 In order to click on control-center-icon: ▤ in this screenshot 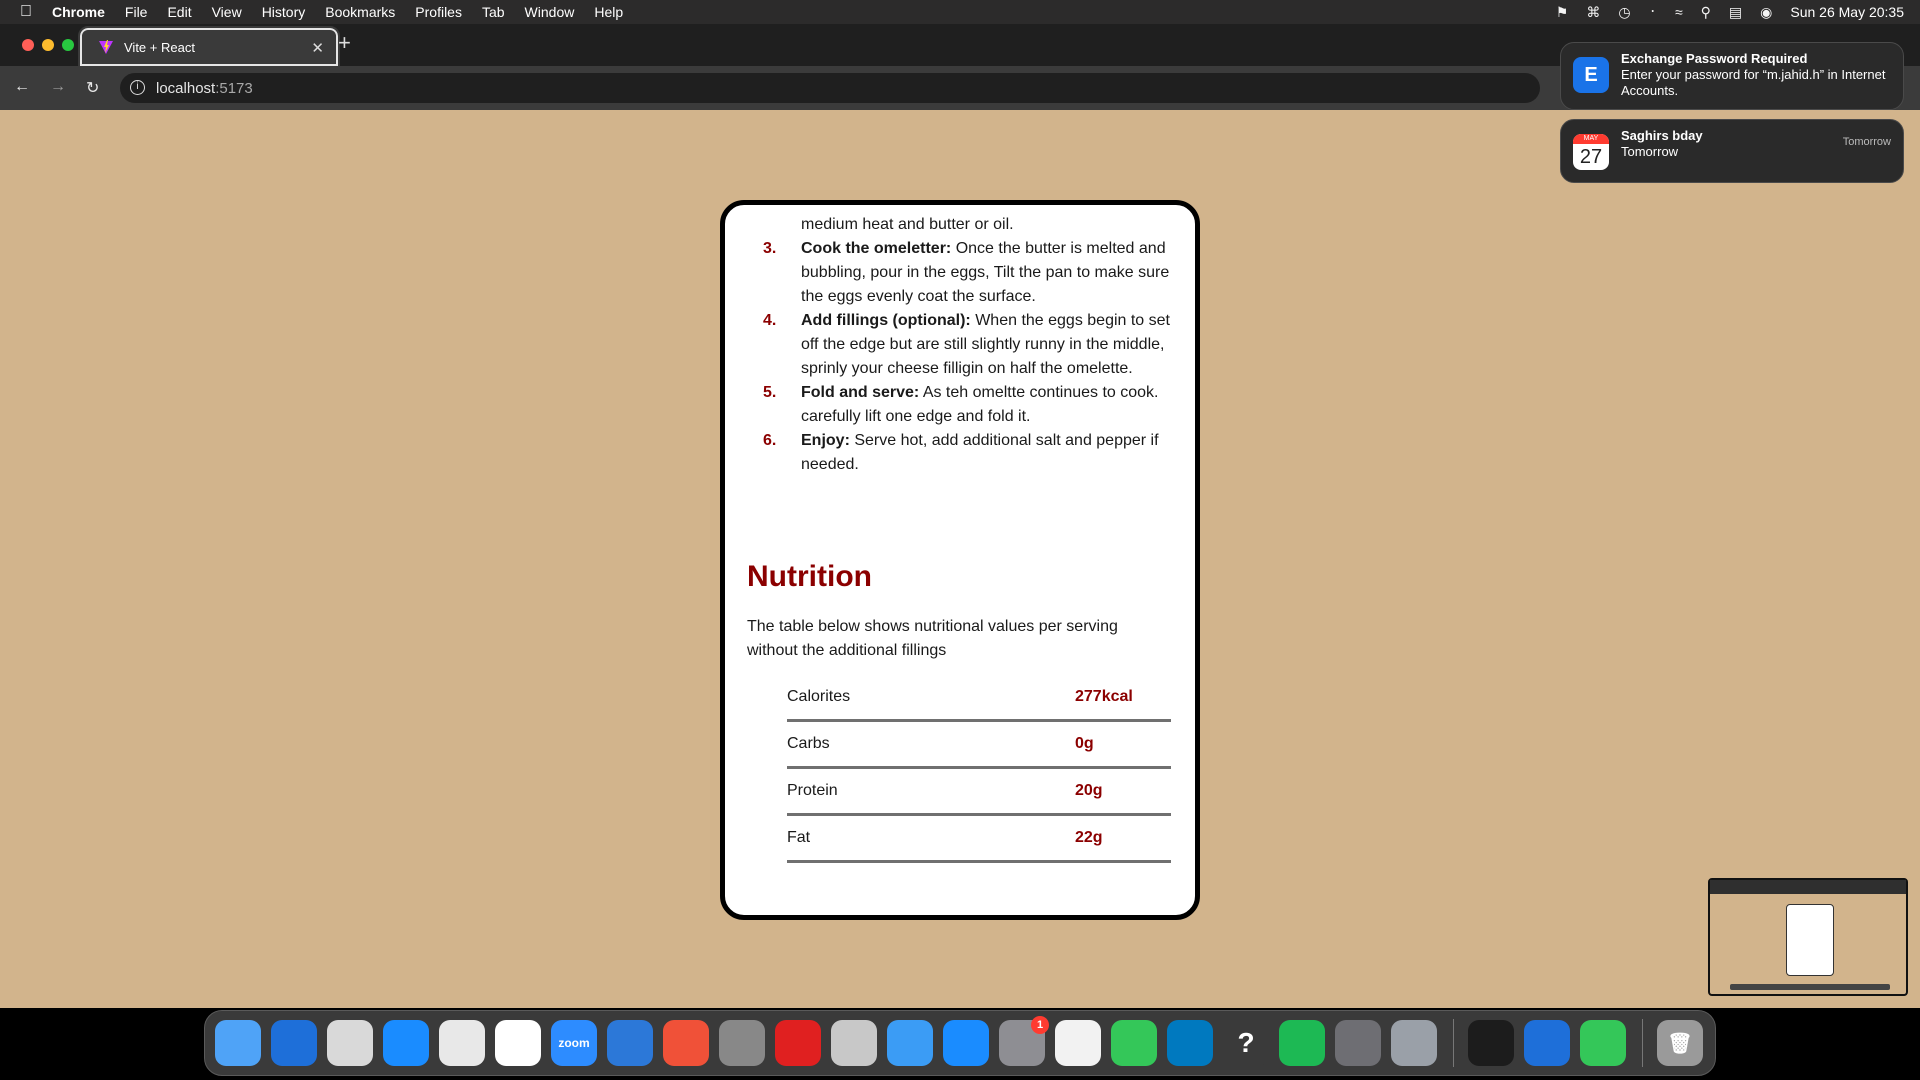, I will do `click(1735, 12)`.